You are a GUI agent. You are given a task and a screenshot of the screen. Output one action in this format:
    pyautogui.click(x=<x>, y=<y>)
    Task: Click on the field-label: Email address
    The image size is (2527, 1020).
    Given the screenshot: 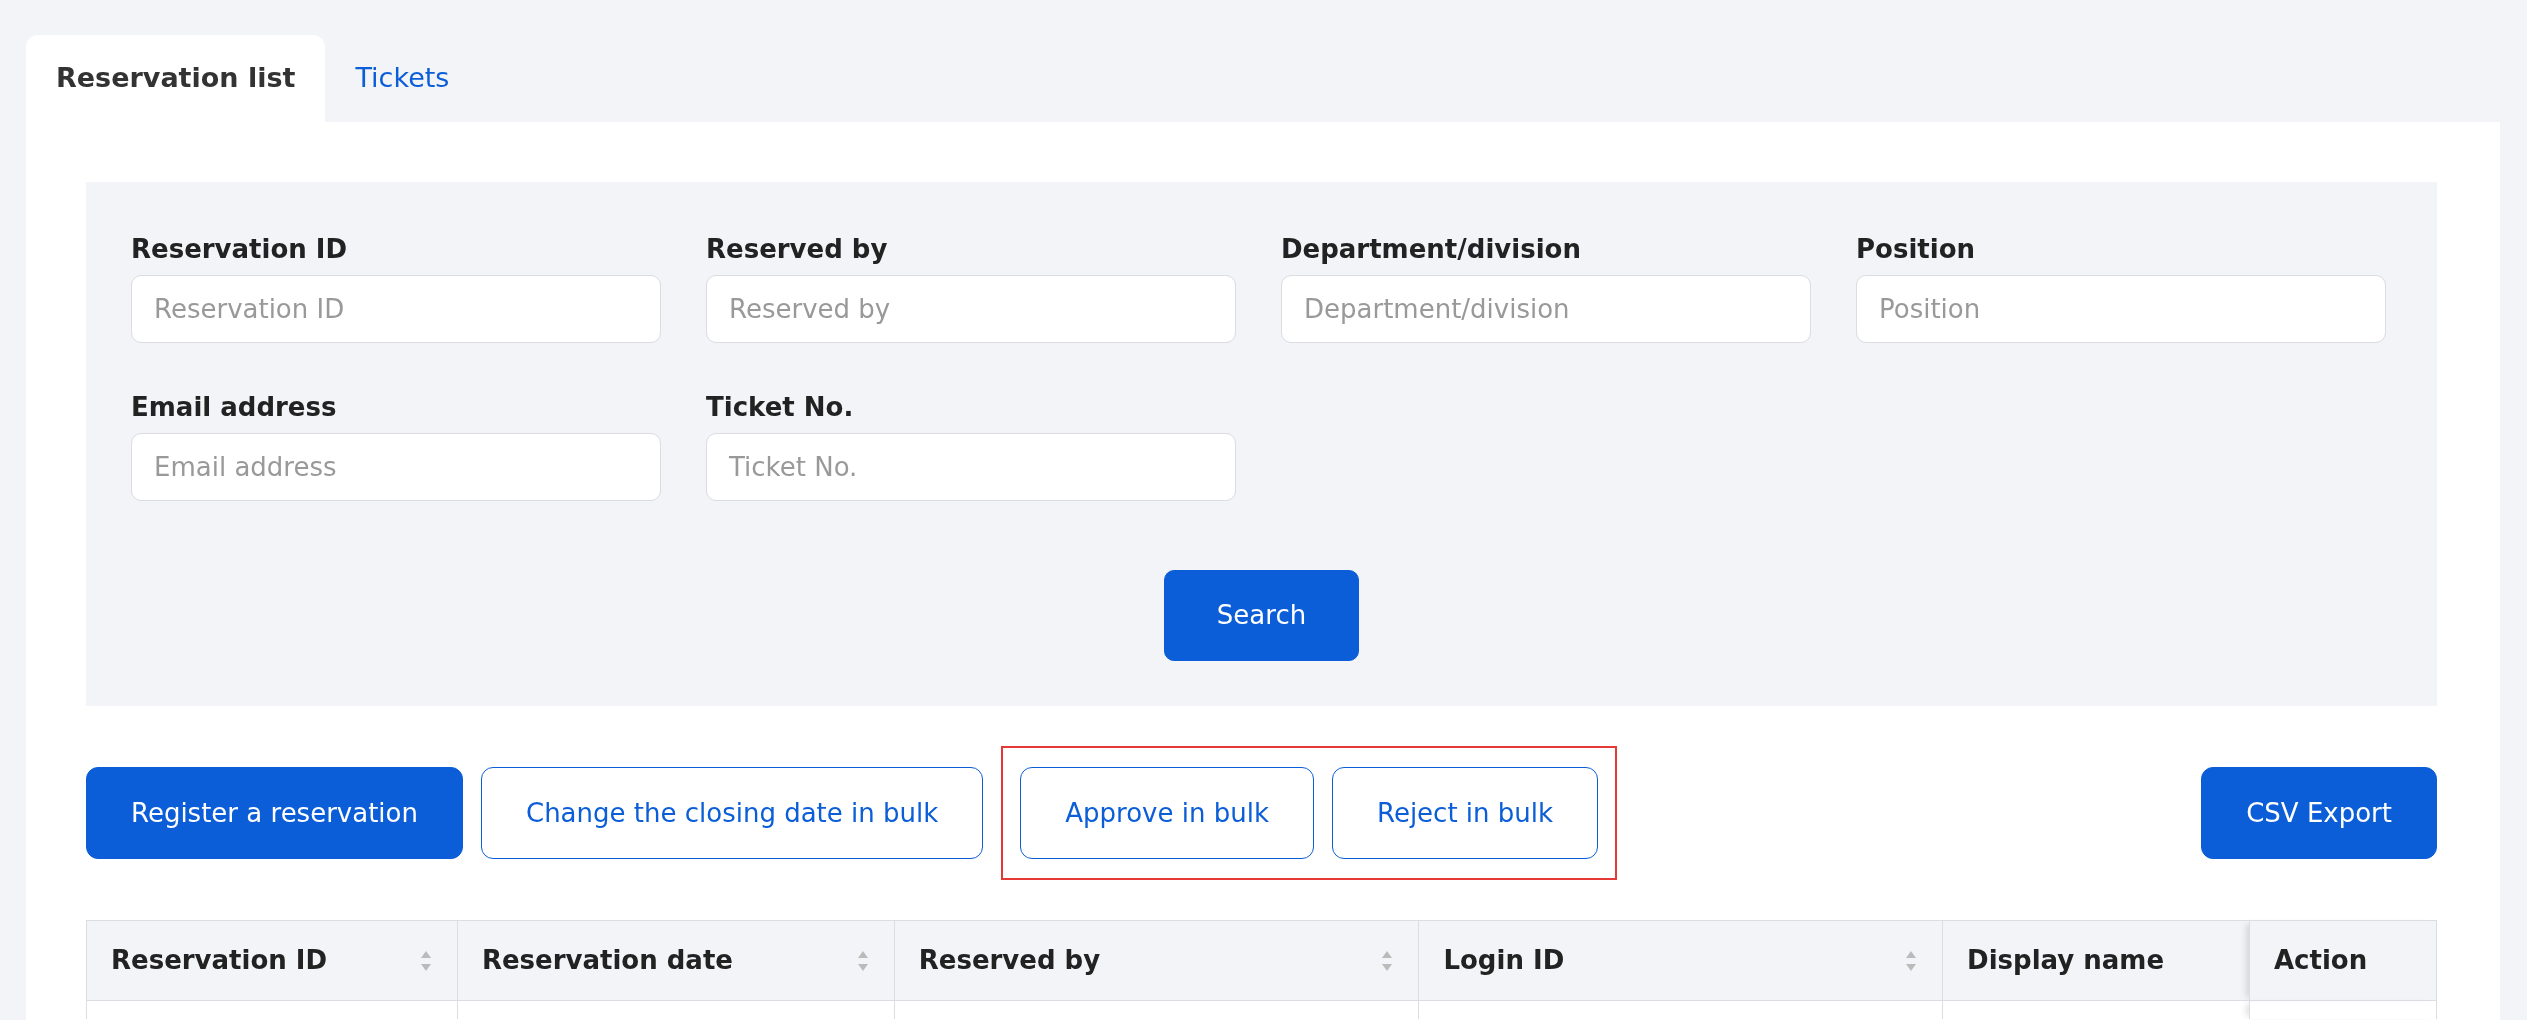 What is the action you would take?
    pyautogui.click(x=234, y=407)
    